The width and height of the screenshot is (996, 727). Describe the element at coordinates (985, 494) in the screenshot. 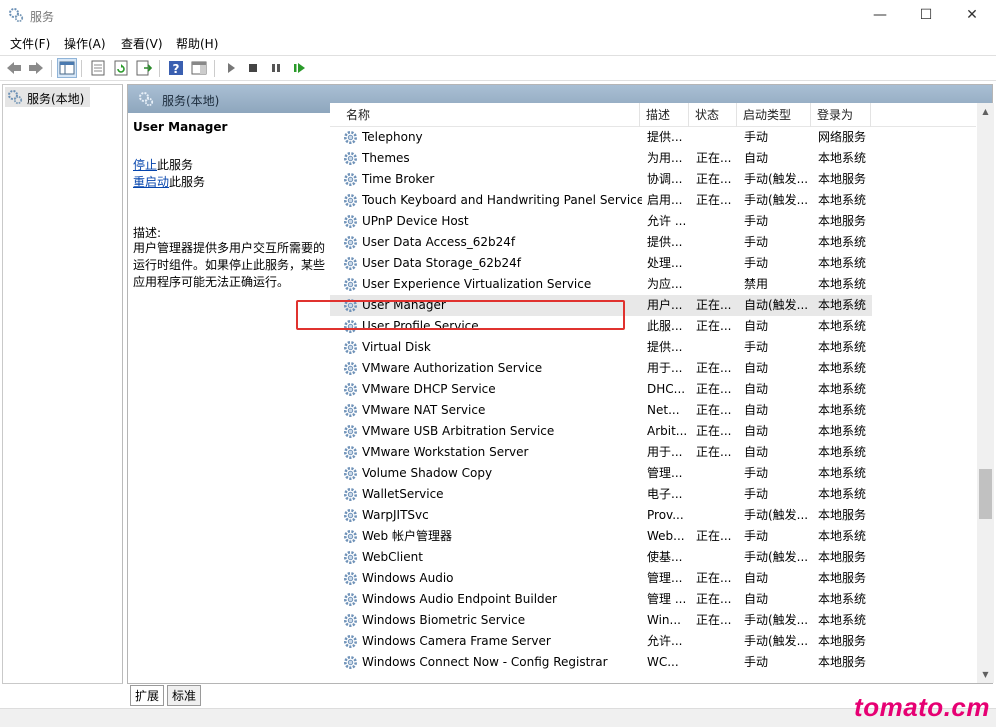

I see `scroll-thumb` at that location.